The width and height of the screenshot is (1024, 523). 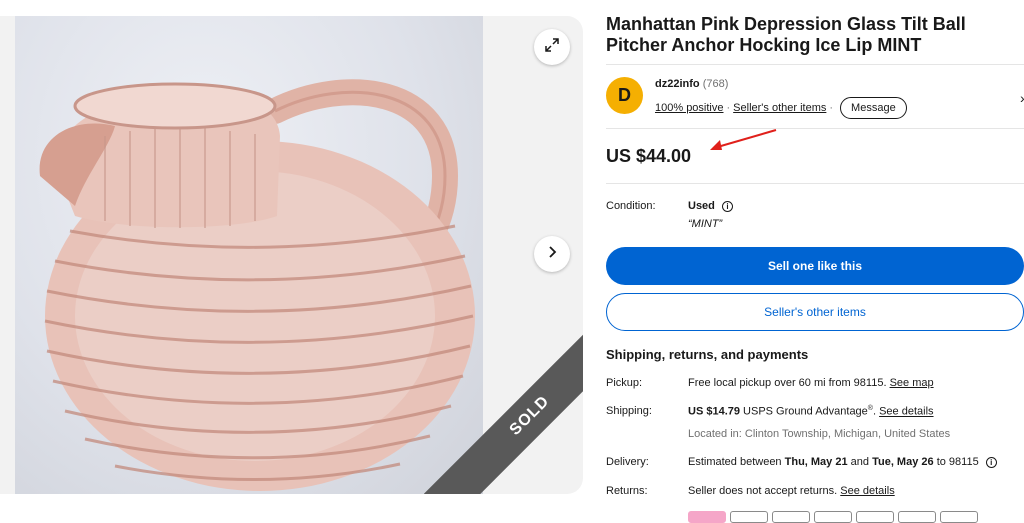 I want to click on positive-feedback-link: 100% positive, so click(x=689, y=108).